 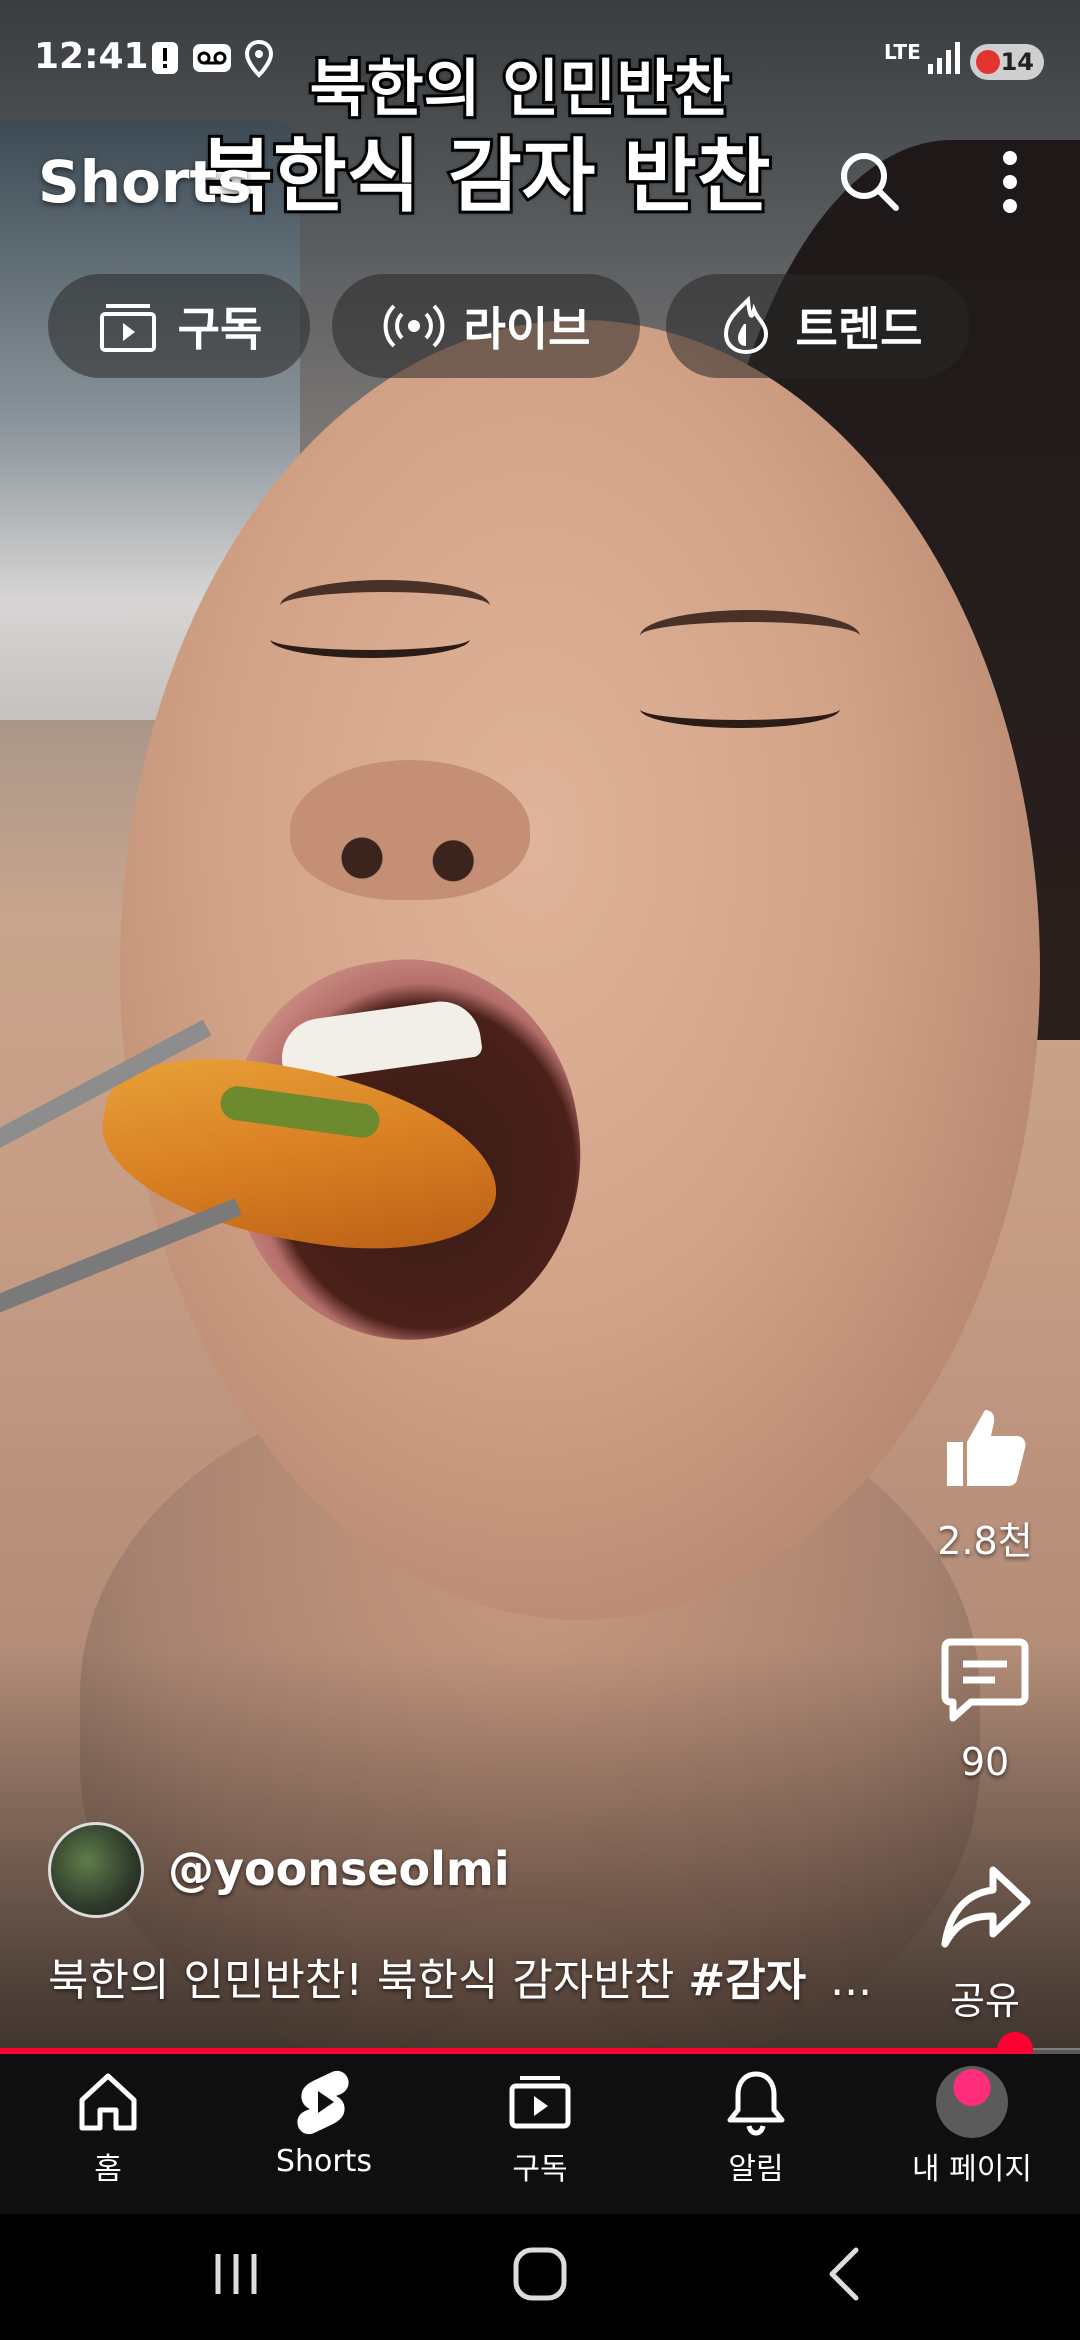 What do you see at coordinates (410, 830) in the screenshot?
I see `video-nose` at bounding box center [410, 830].